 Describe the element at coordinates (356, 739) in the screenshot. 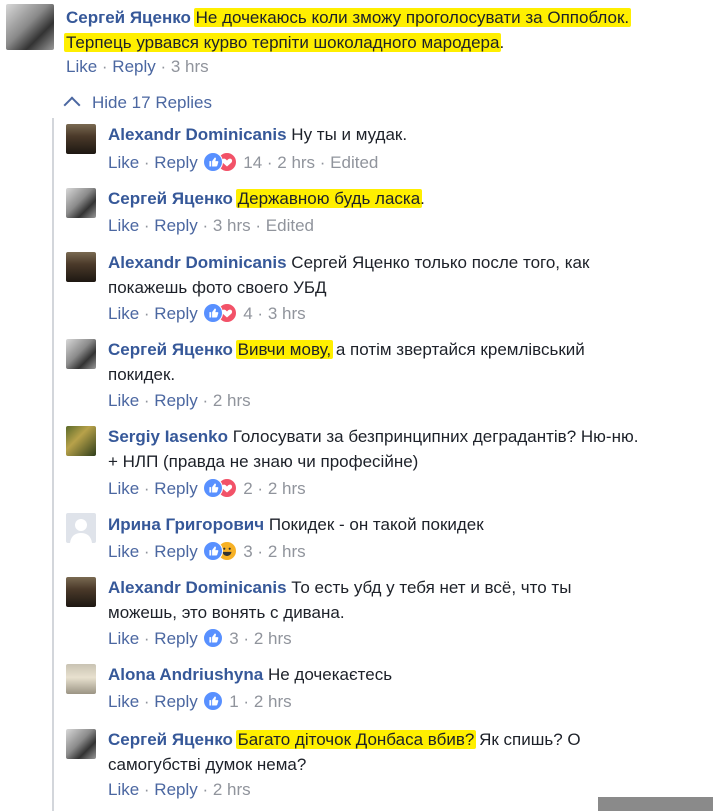

I see `highlighted-text: Багато діточок Донбаса вбив?` at that location.